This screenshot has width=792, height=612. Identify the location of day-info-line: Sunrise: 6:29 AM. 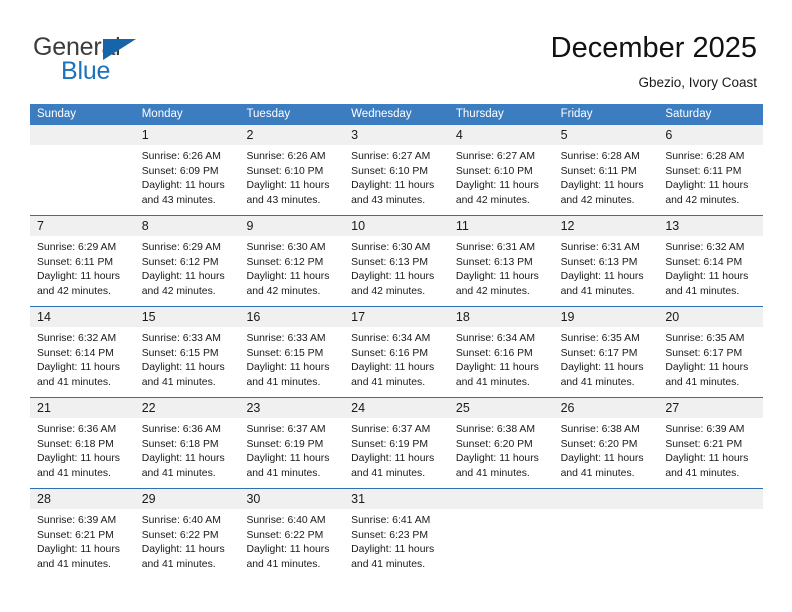
(77, 247).